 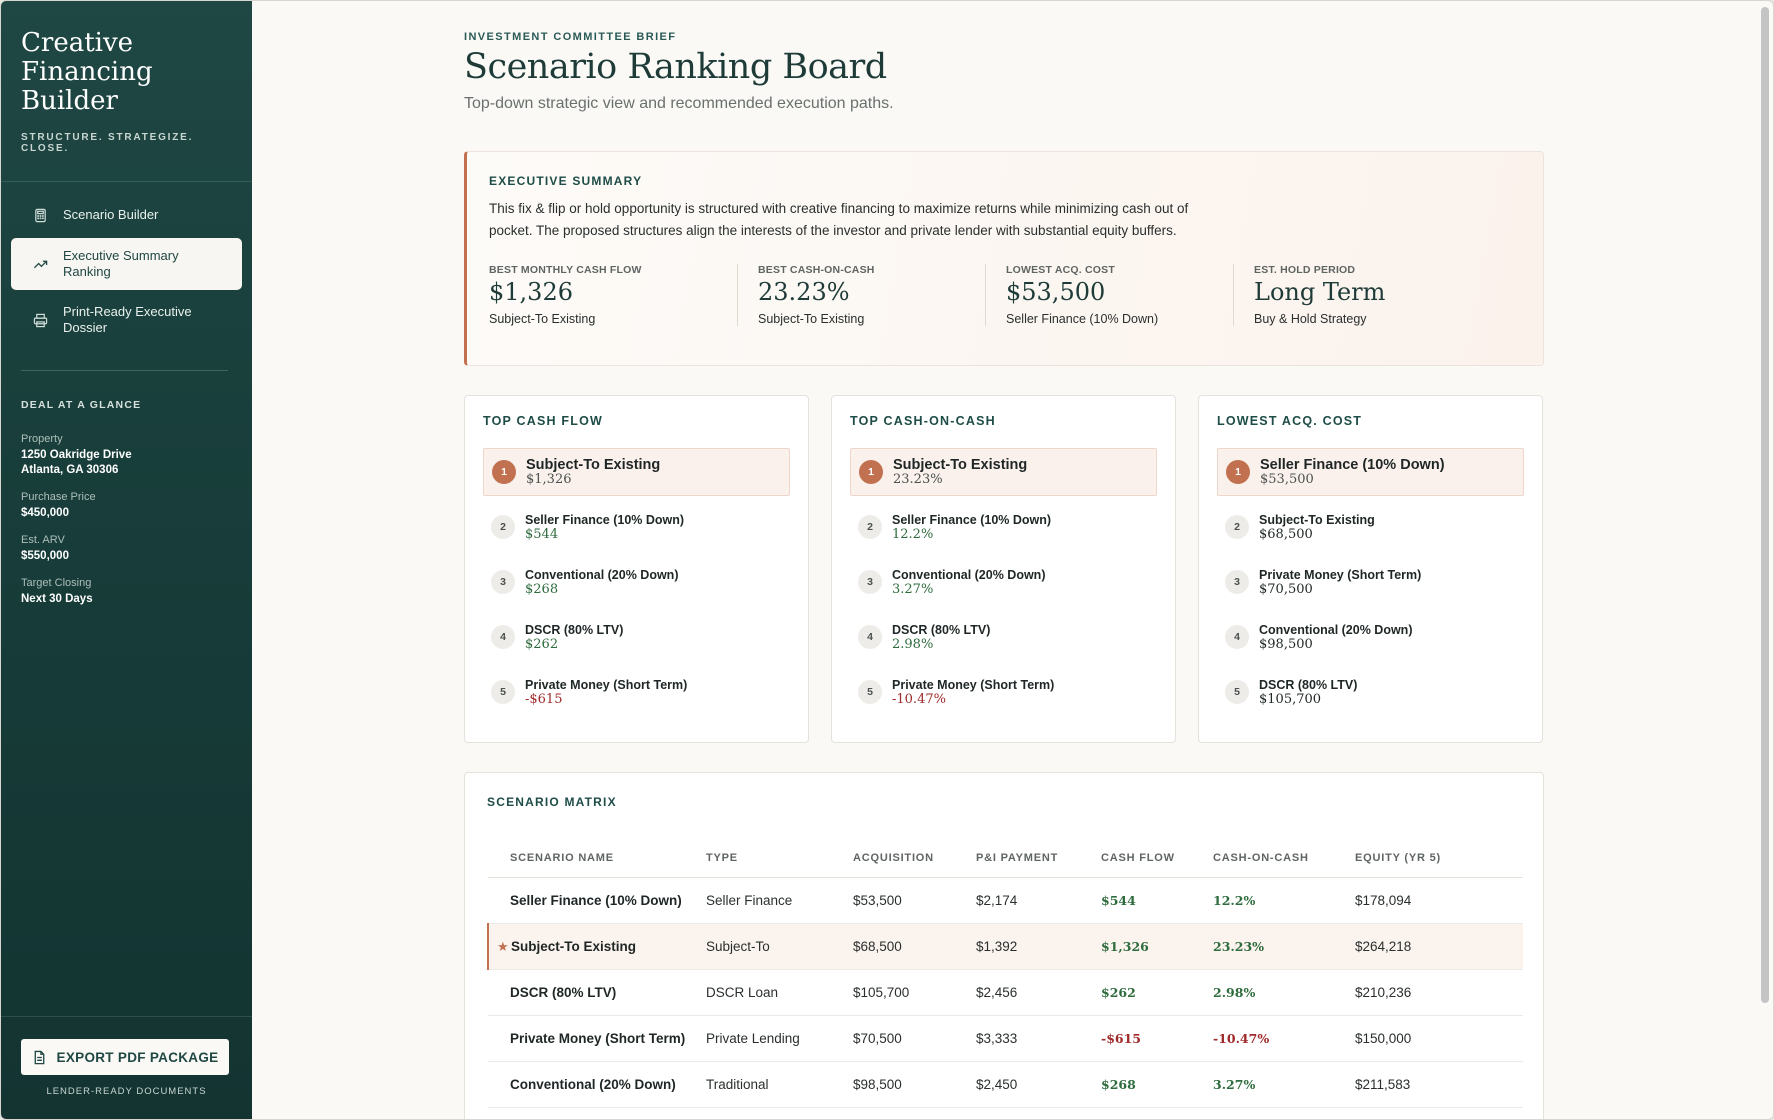 I want to click on type-cell-text: Traditional, so click(x=737, y=1084).